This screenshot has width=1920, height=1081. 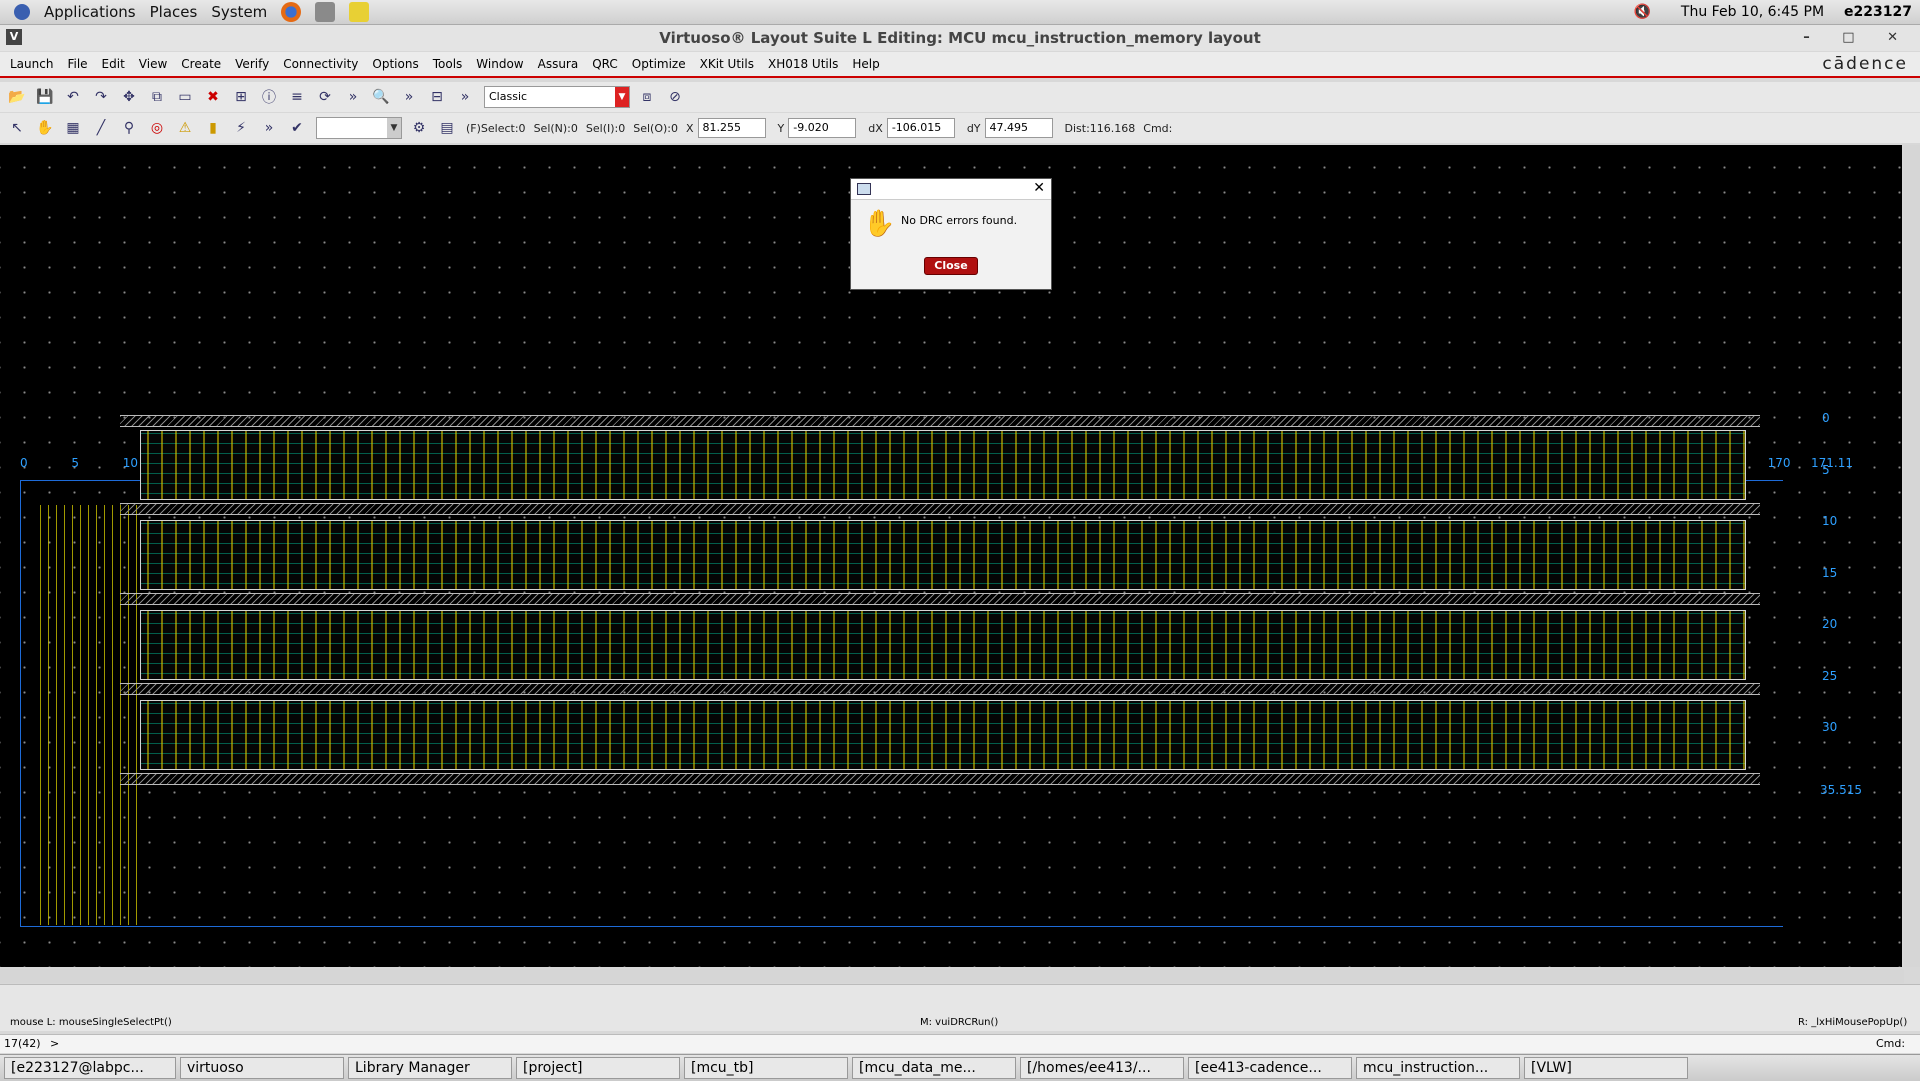 I want to click on email-launcher-icon, so click(x=325, y=12).